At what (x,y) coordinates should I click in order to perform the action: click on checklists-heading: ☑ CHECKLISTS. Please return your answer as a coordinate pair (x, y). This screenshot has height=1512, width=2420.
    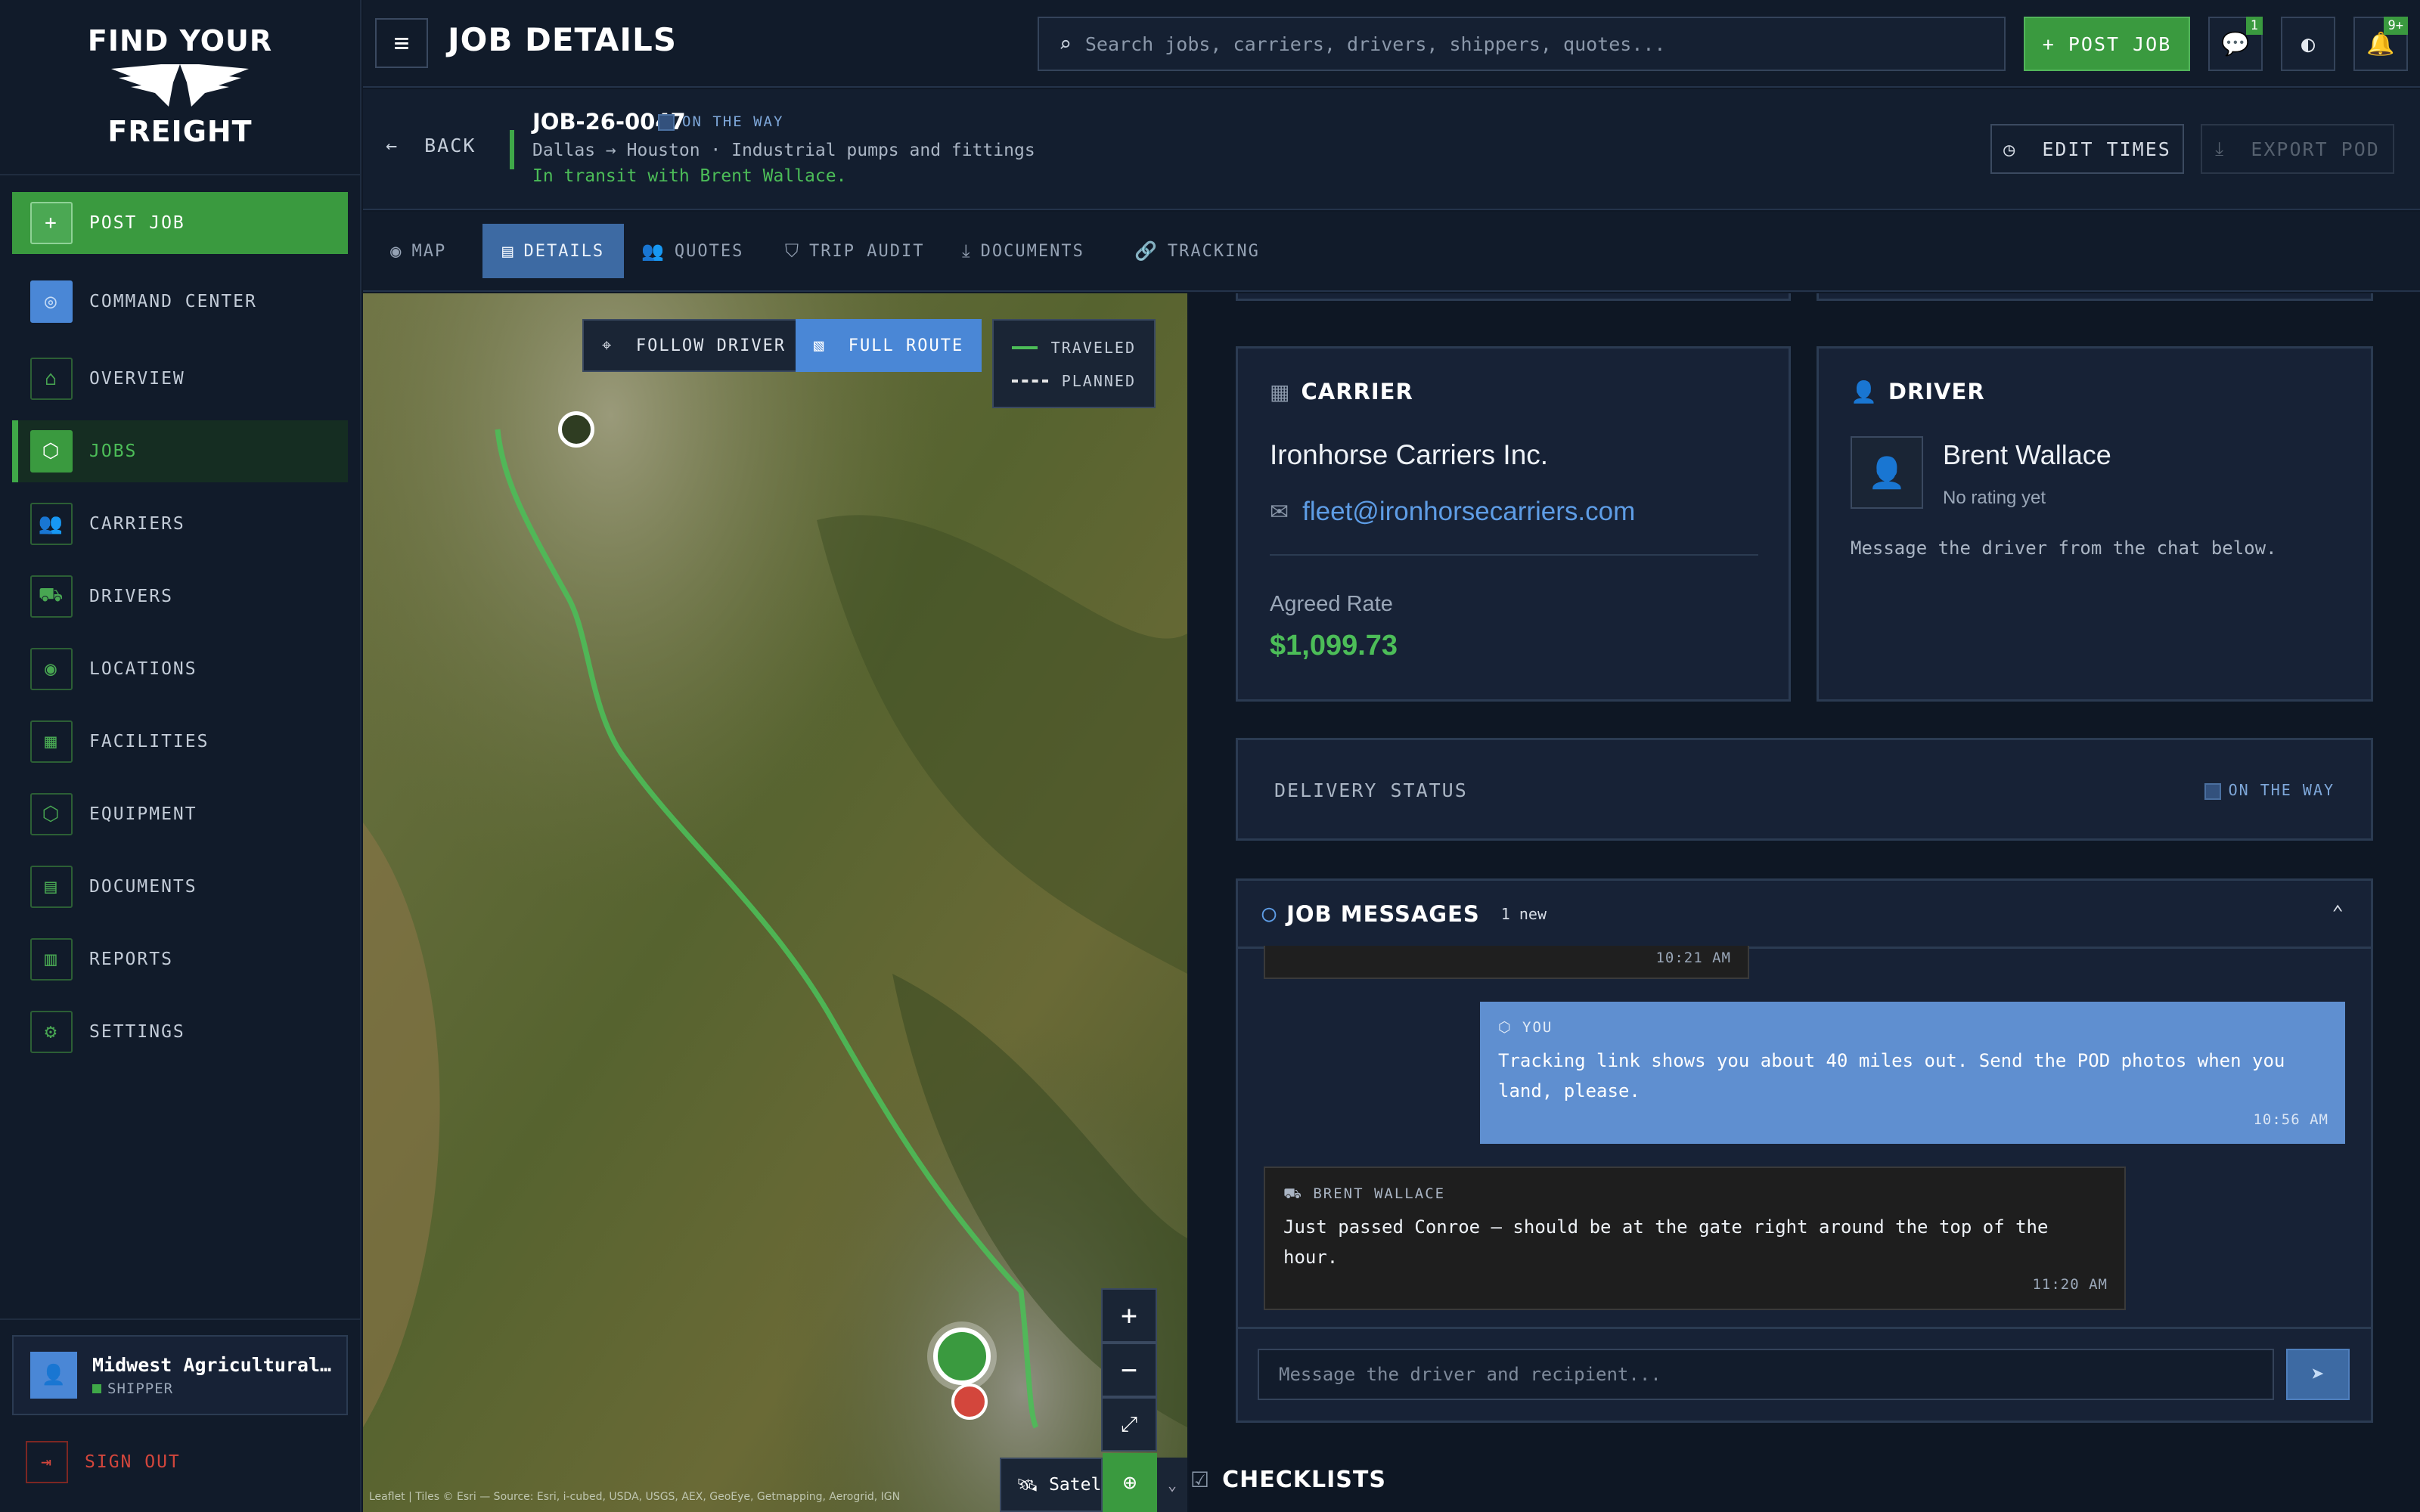
    Looking at the image, I should click on (1288, 1480).